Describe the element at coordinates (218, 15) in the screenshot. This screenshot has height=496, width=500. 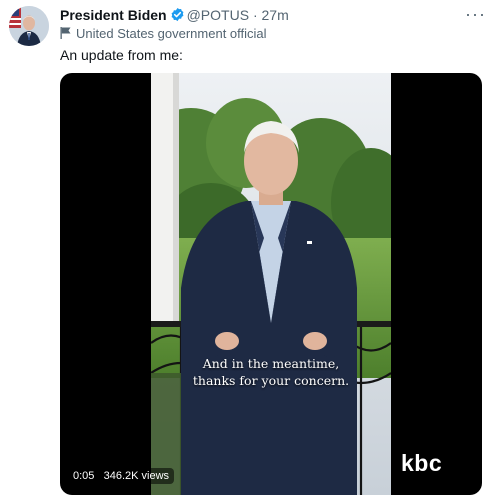
I see `author-handle: @POTUS` at that location.